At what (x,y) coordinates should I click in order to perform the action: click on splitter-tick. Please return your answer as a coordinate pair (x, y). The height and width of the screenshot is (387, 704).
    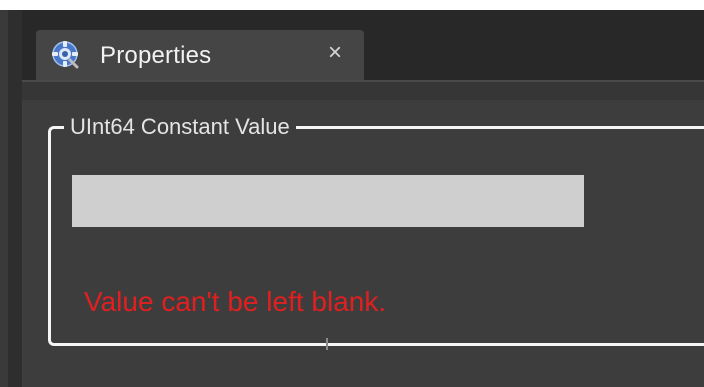
    Looking at the image, I should click on (327, 344).